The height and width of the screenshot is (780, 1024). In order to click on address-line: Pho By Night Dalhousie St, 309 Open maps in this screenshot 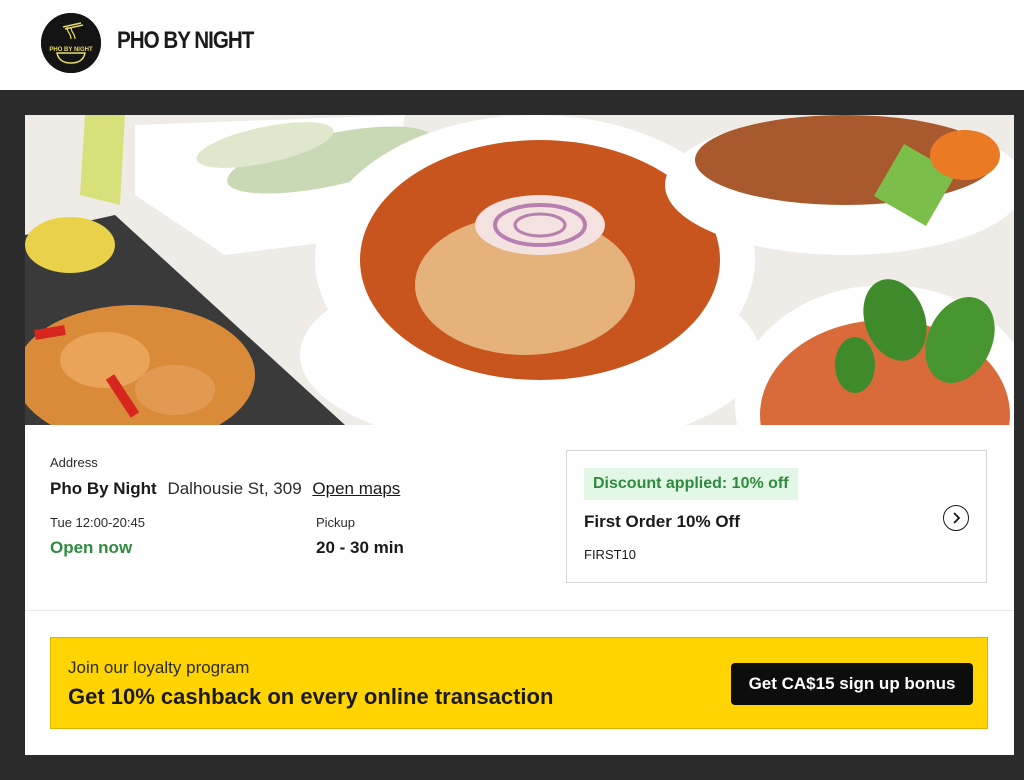, I will do `click(225, 489)`.